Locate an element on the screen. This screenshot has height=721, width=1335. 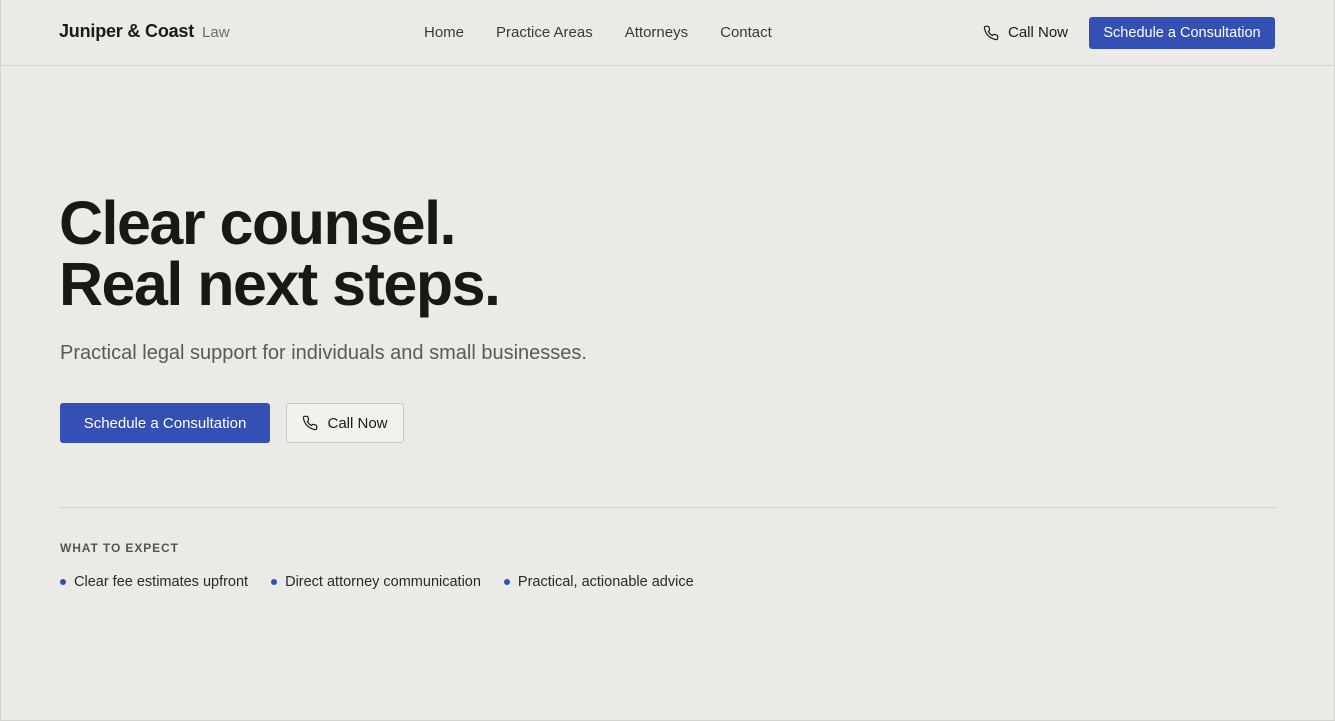
expect-item: Clear fee estimates upfront is located at coordinates (154, 582).